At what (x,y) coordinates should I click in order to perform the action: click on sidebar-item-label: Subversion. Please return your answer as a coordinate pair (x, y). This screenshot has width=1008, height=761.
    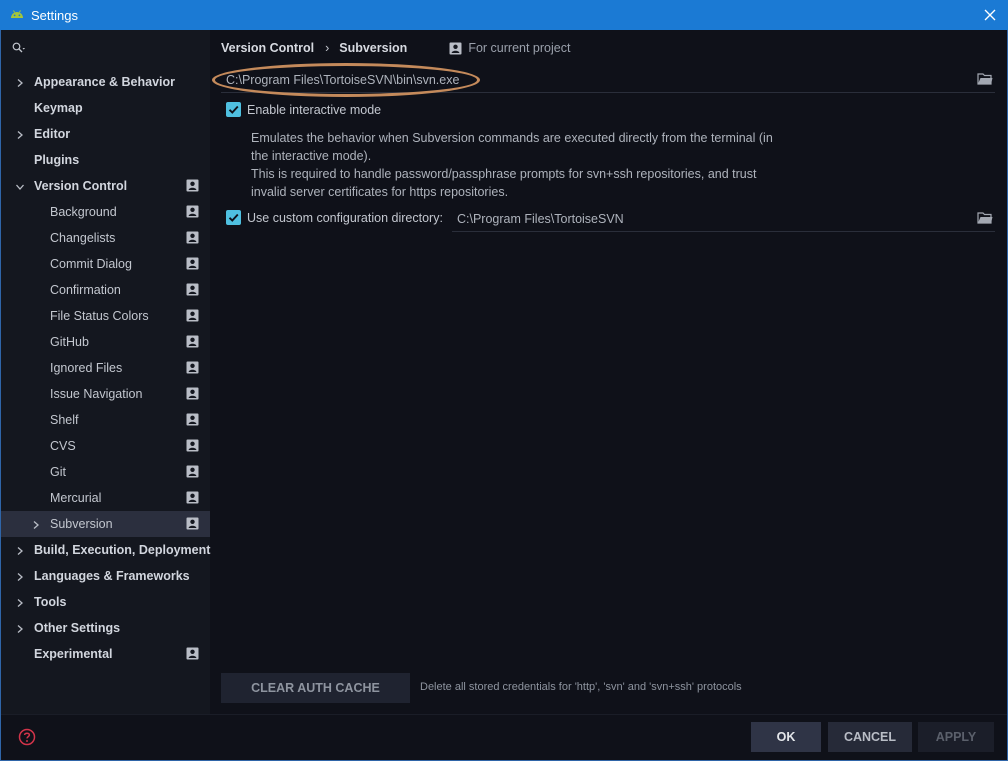
    Looking at the image, I should click on (81, 524).